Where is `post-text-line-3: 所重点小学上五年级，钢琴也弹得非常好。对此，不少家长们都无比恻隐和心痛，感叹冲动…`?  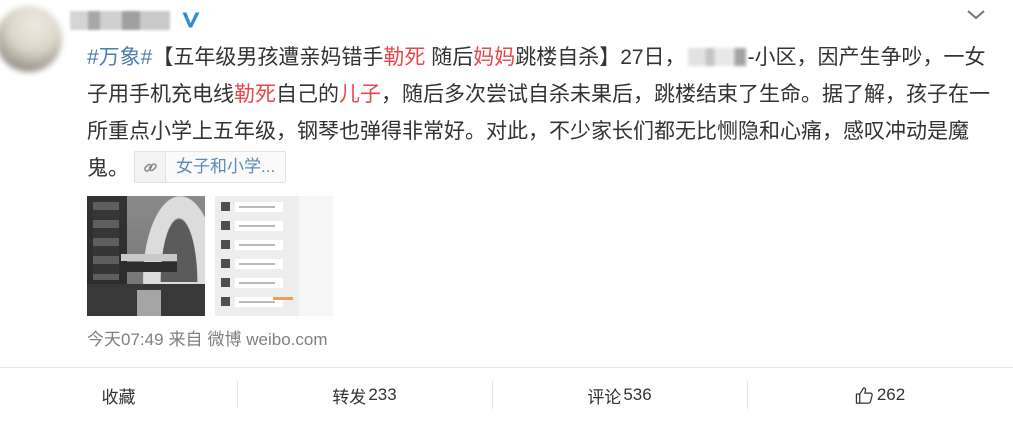 post-text-line-3: 所重点小学上五年级，钢琴也弹得非常好。对此，不少家长们都无比恻隐和心痛，感叹冲动… is located at coordinates (547, 131).